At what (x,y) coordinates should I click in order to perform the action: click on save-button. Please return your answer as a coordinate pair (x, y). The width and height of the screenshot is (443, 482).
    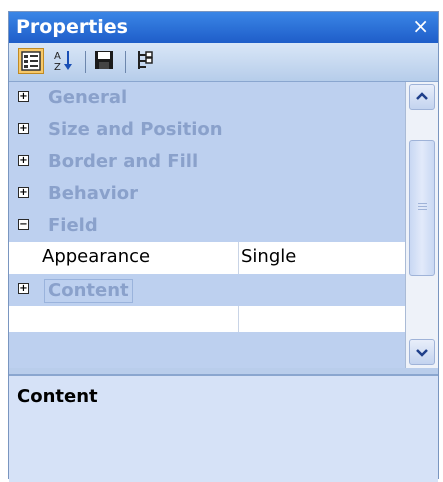
    Looking at the image, I should click on (105, 61).